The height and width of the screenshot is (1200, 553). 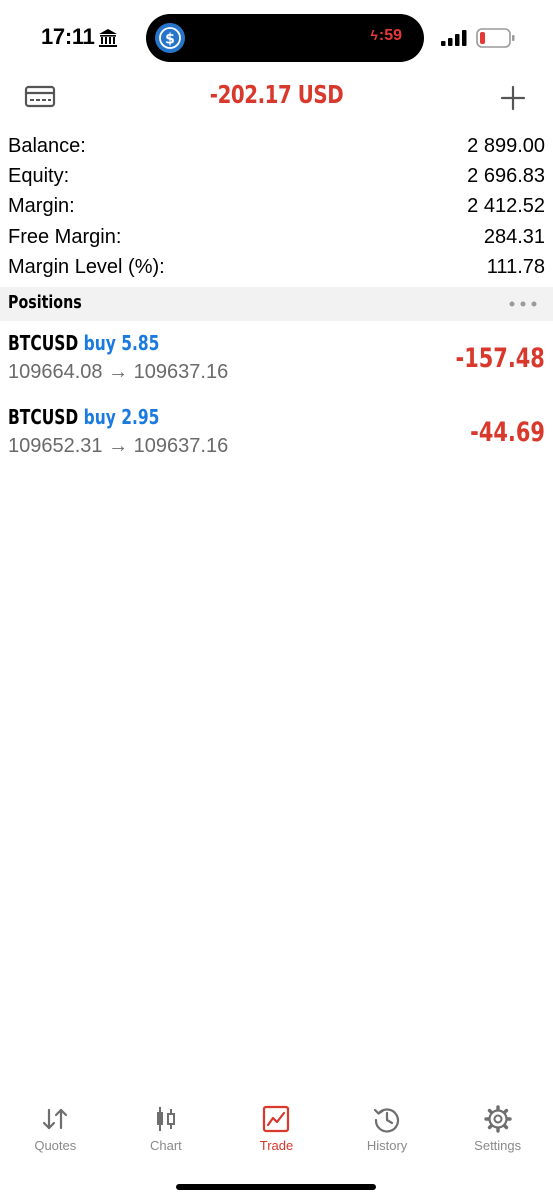 I want to click on summary-label: Free Margin:, so click(x=65, y=236).